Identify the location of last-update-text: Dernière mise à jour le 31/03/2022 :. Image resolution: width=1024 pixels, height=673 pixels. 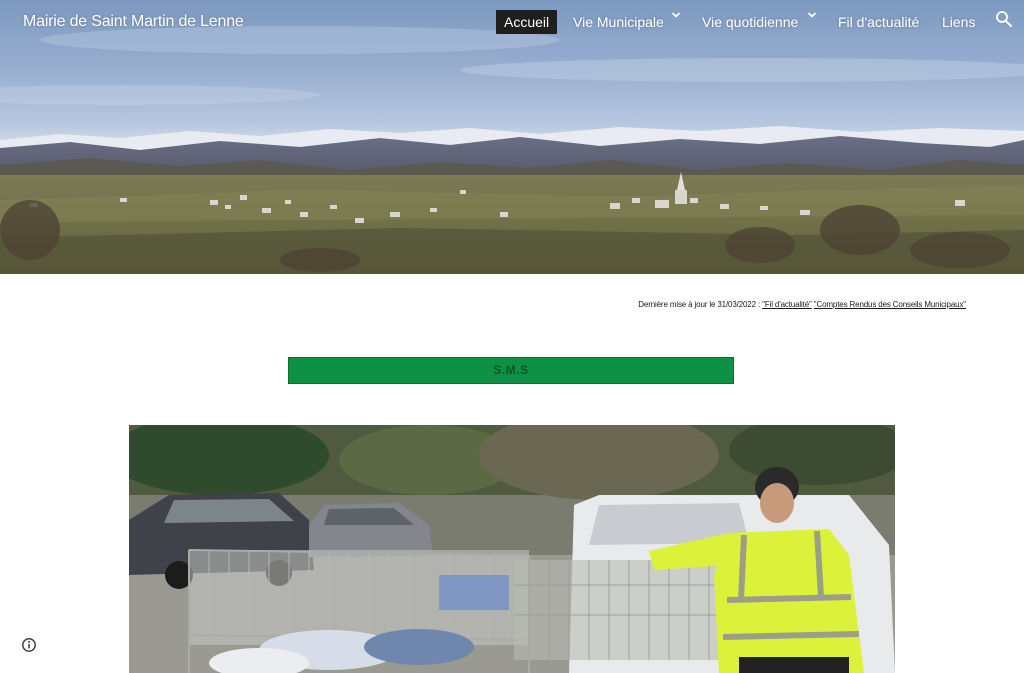
(699, 304).